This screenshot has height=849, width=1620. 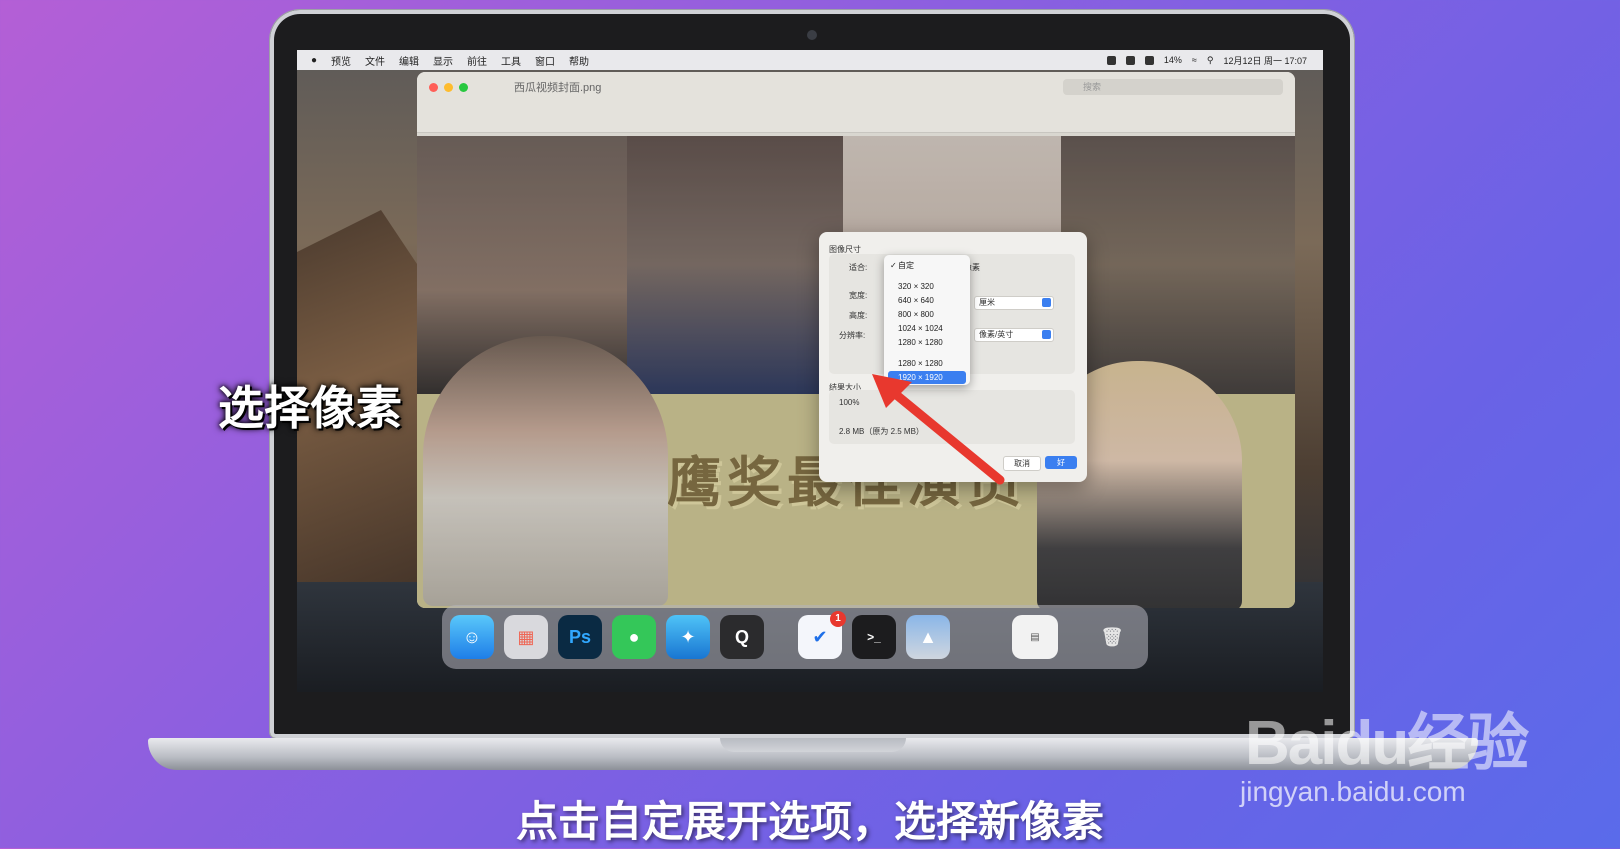 I want to click on side-caption: 选择像素, so click(x=310, y=408).